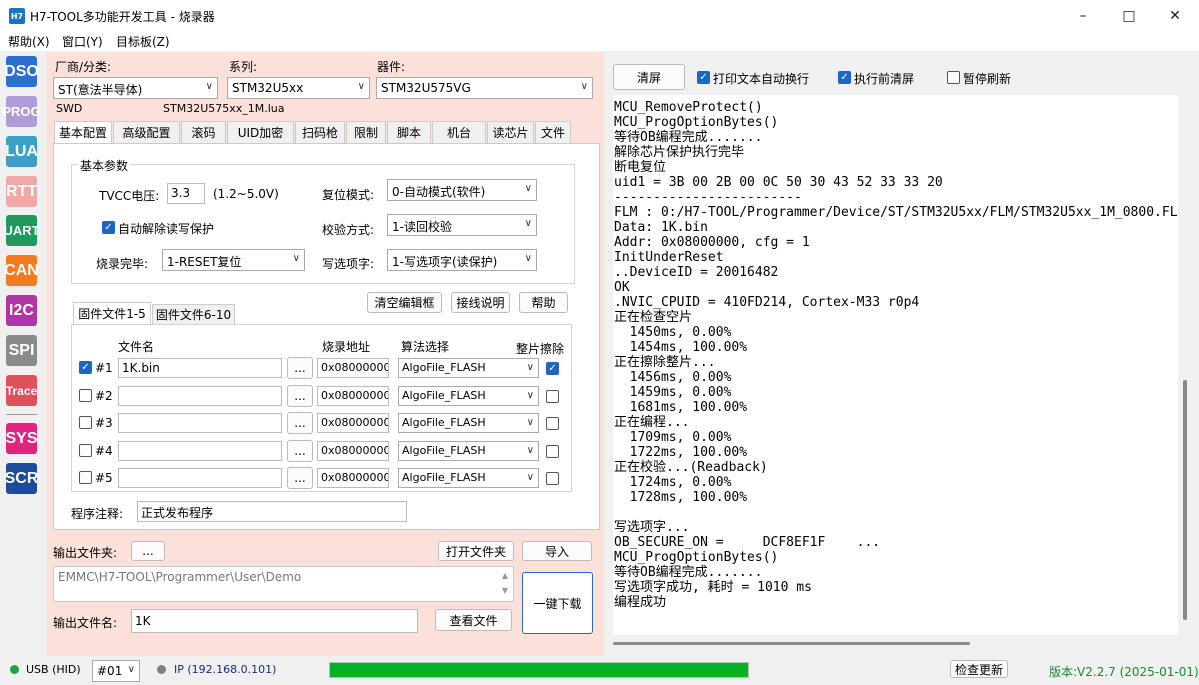 Image resolution: width=1199 pixels, height=685 pixels. I want to click on log-line: MCU_ProgOptionBytes(), so click(696, 557).